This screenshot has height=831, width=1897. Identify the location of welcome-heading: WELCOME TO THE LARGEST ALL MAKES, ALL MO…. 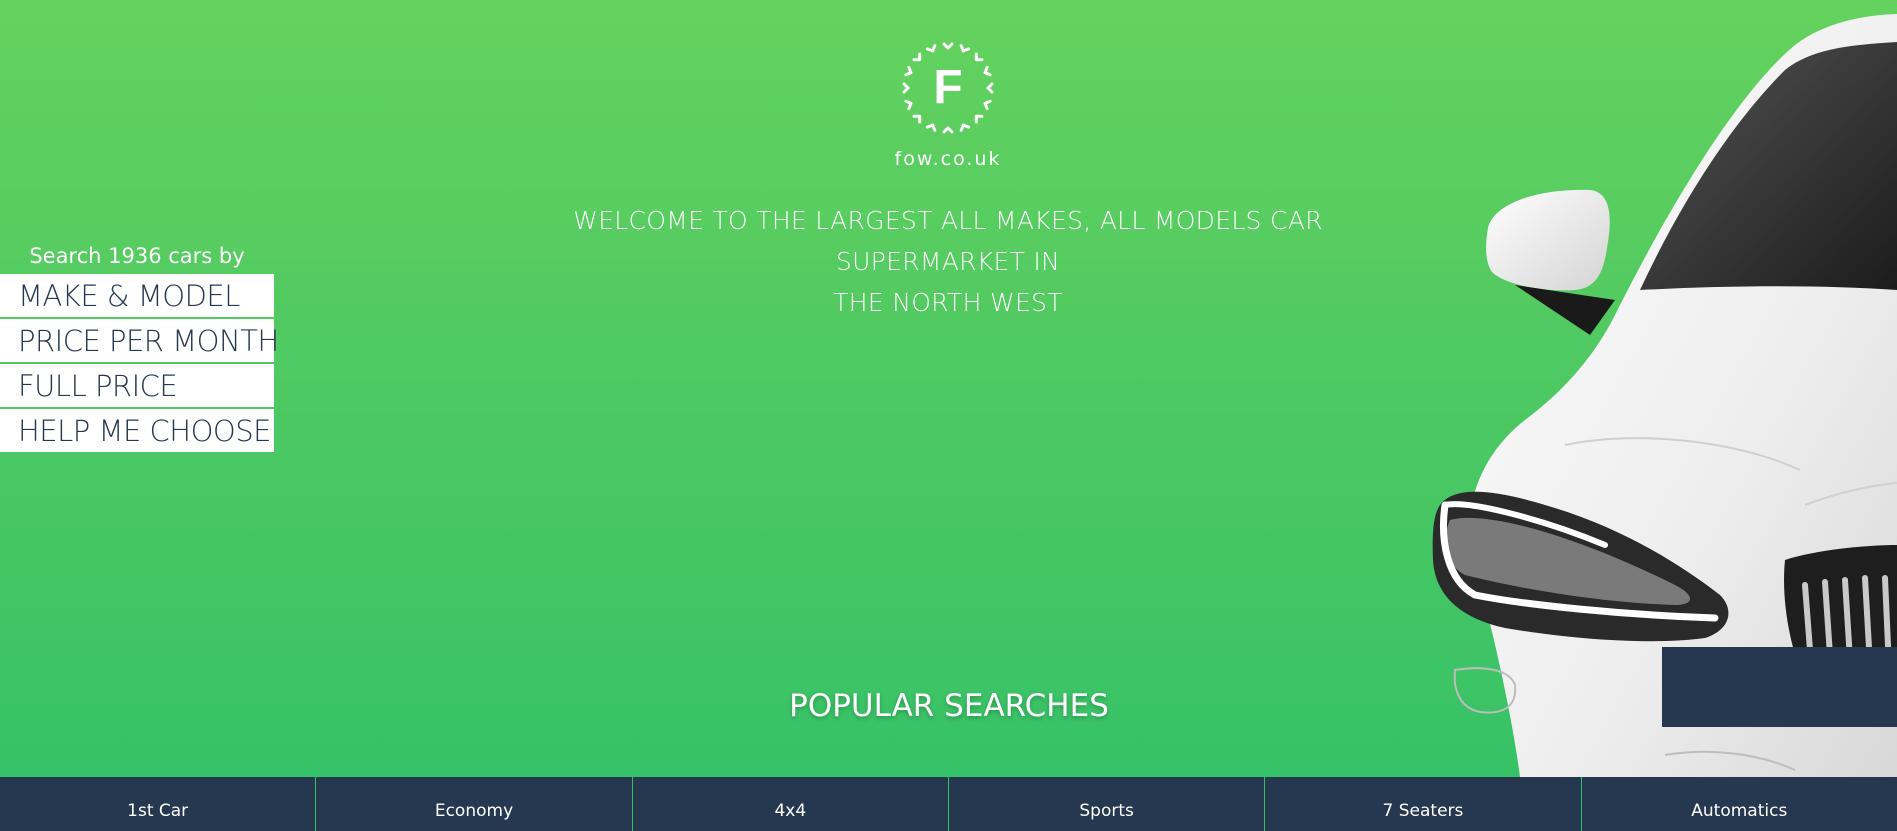
(948, 261).